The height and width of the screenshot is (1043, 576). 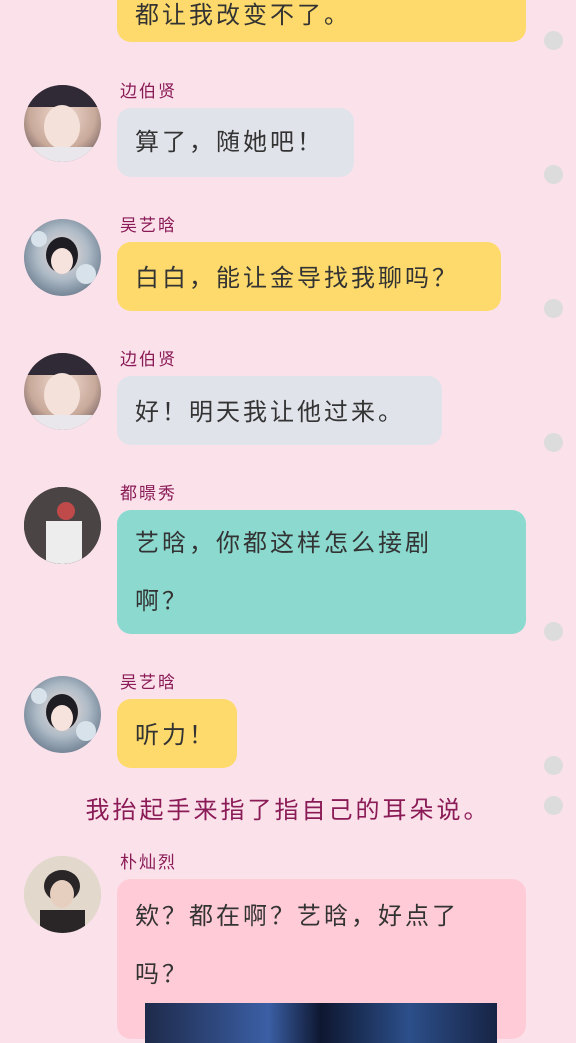 I want to click on attached-image, so click(x=321, y=1023).